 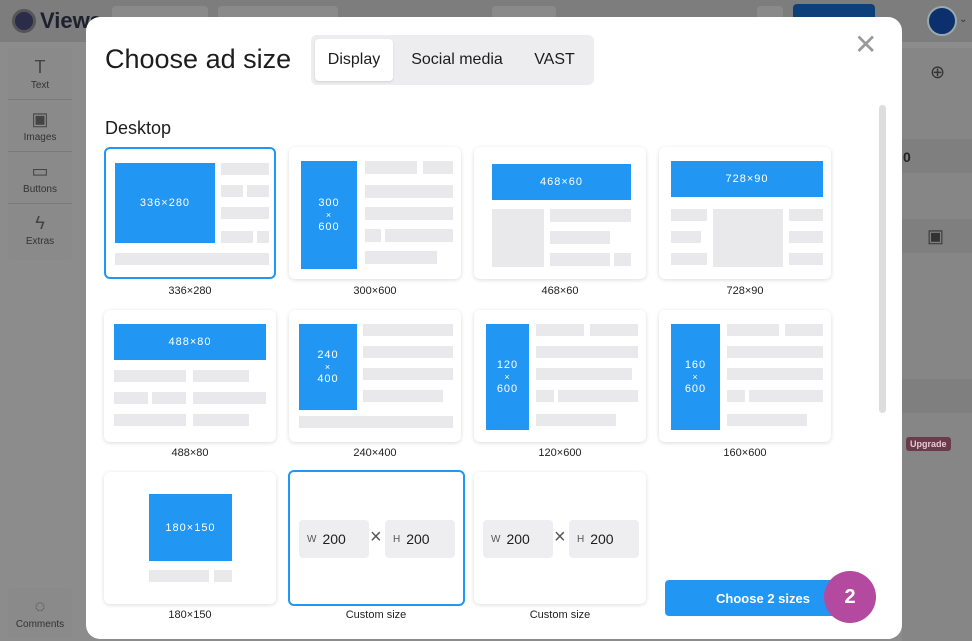 What do you see at coordinates (865, 45) in the screenshot?
I see `close-icon: ✕` at bounding box center [865, 45].